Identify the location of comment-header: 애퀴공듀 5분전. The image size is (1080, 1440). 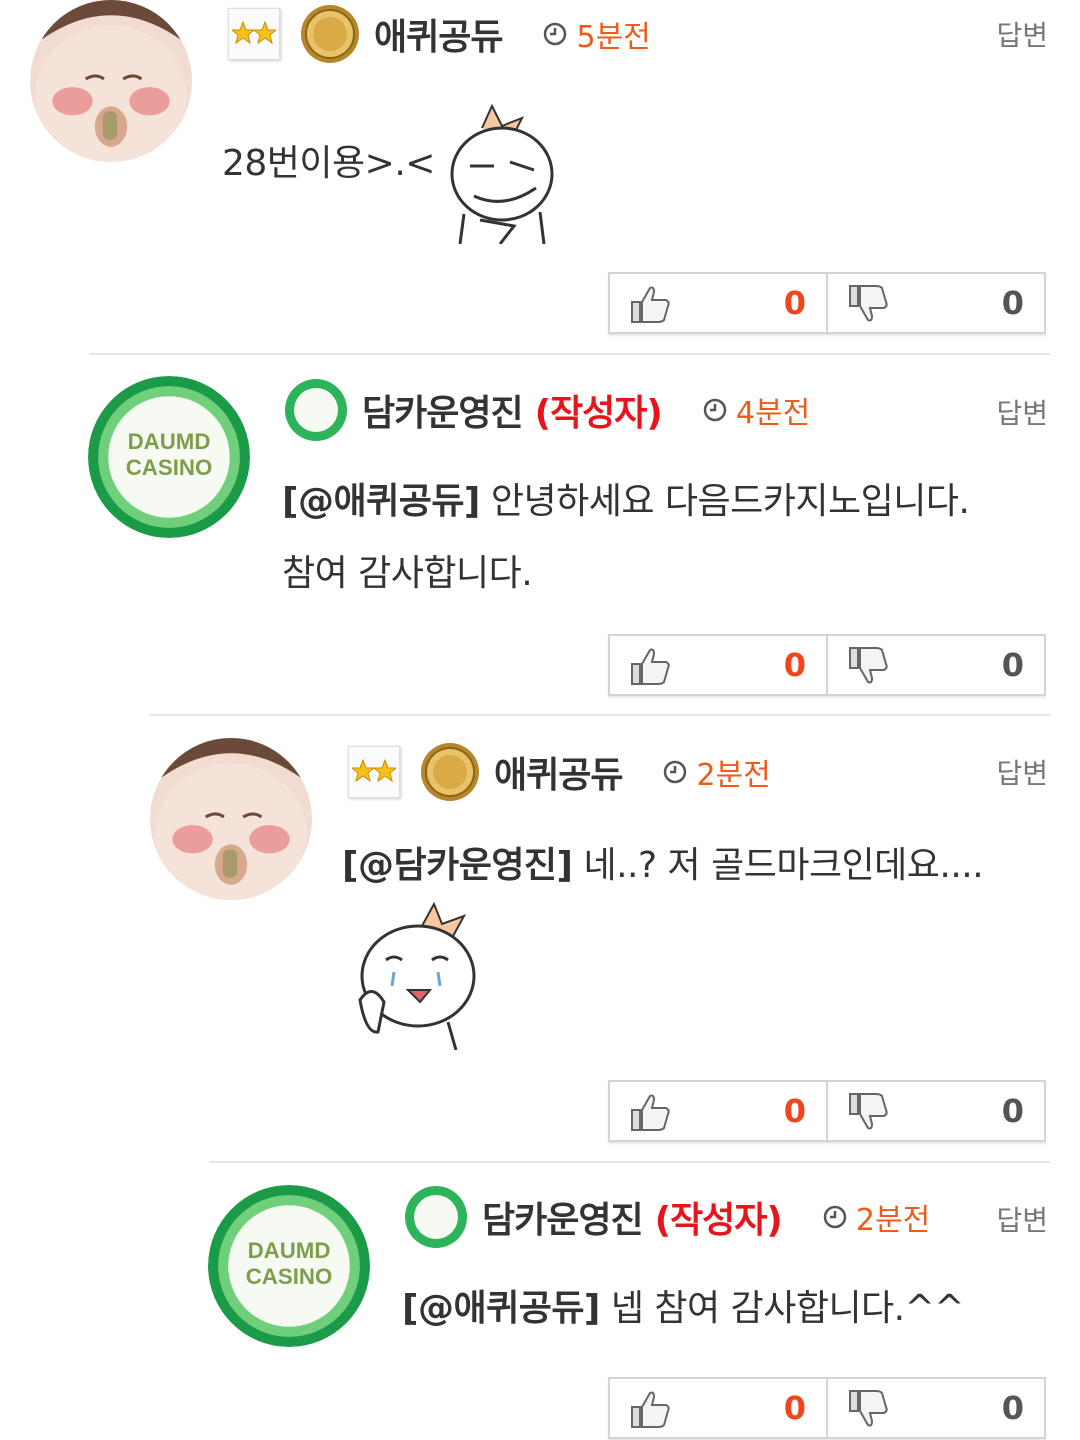
(439, 34).